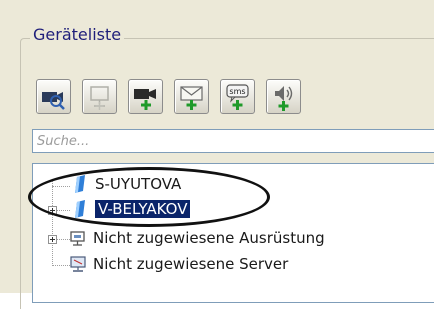 The image size is (434, 309). I want to click on tree-item-label: S-UYUTOVA, so click(138, 184).